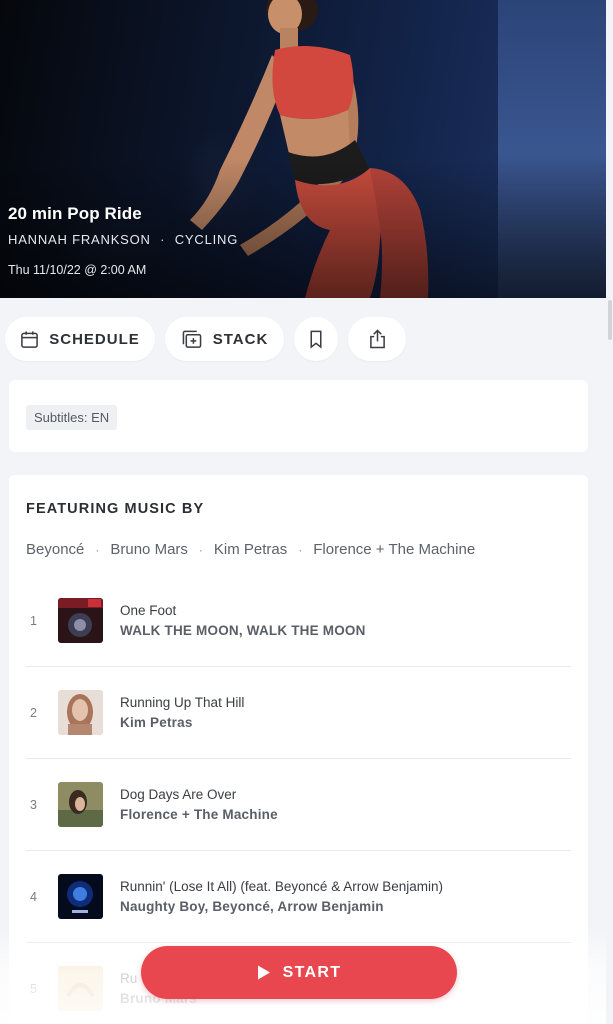 The height and width of the screenshot is (1024, 613). What do you see at coordinates (94, 339) in the screenshot?
I see `schedule-label: SCHEDULE` at bounding box center [94, 339].